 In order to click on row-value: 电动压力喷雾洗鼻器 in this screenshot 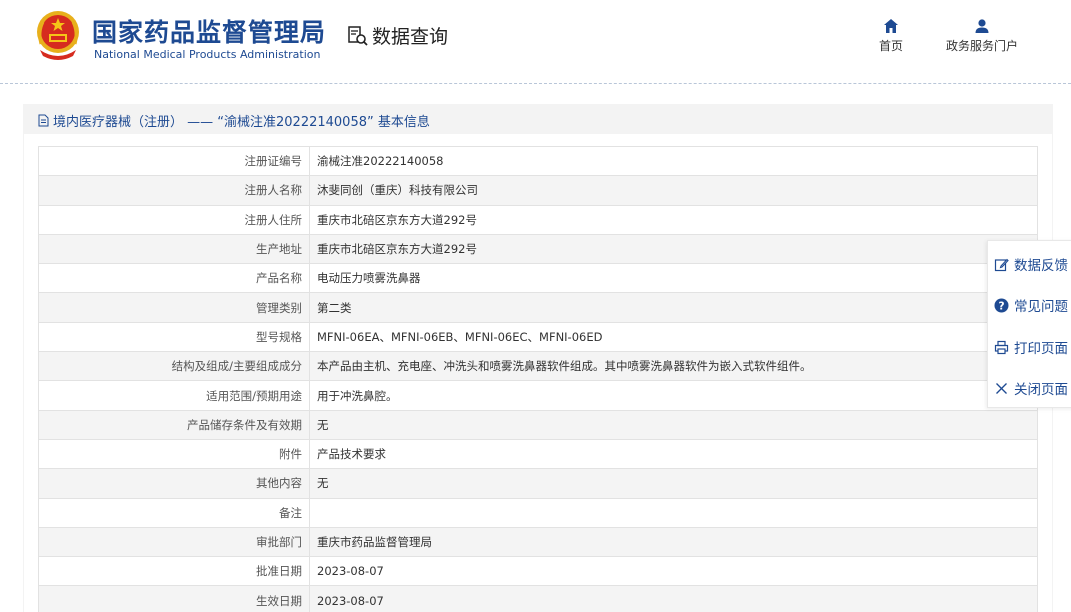, I will do `click(673, 278)`.